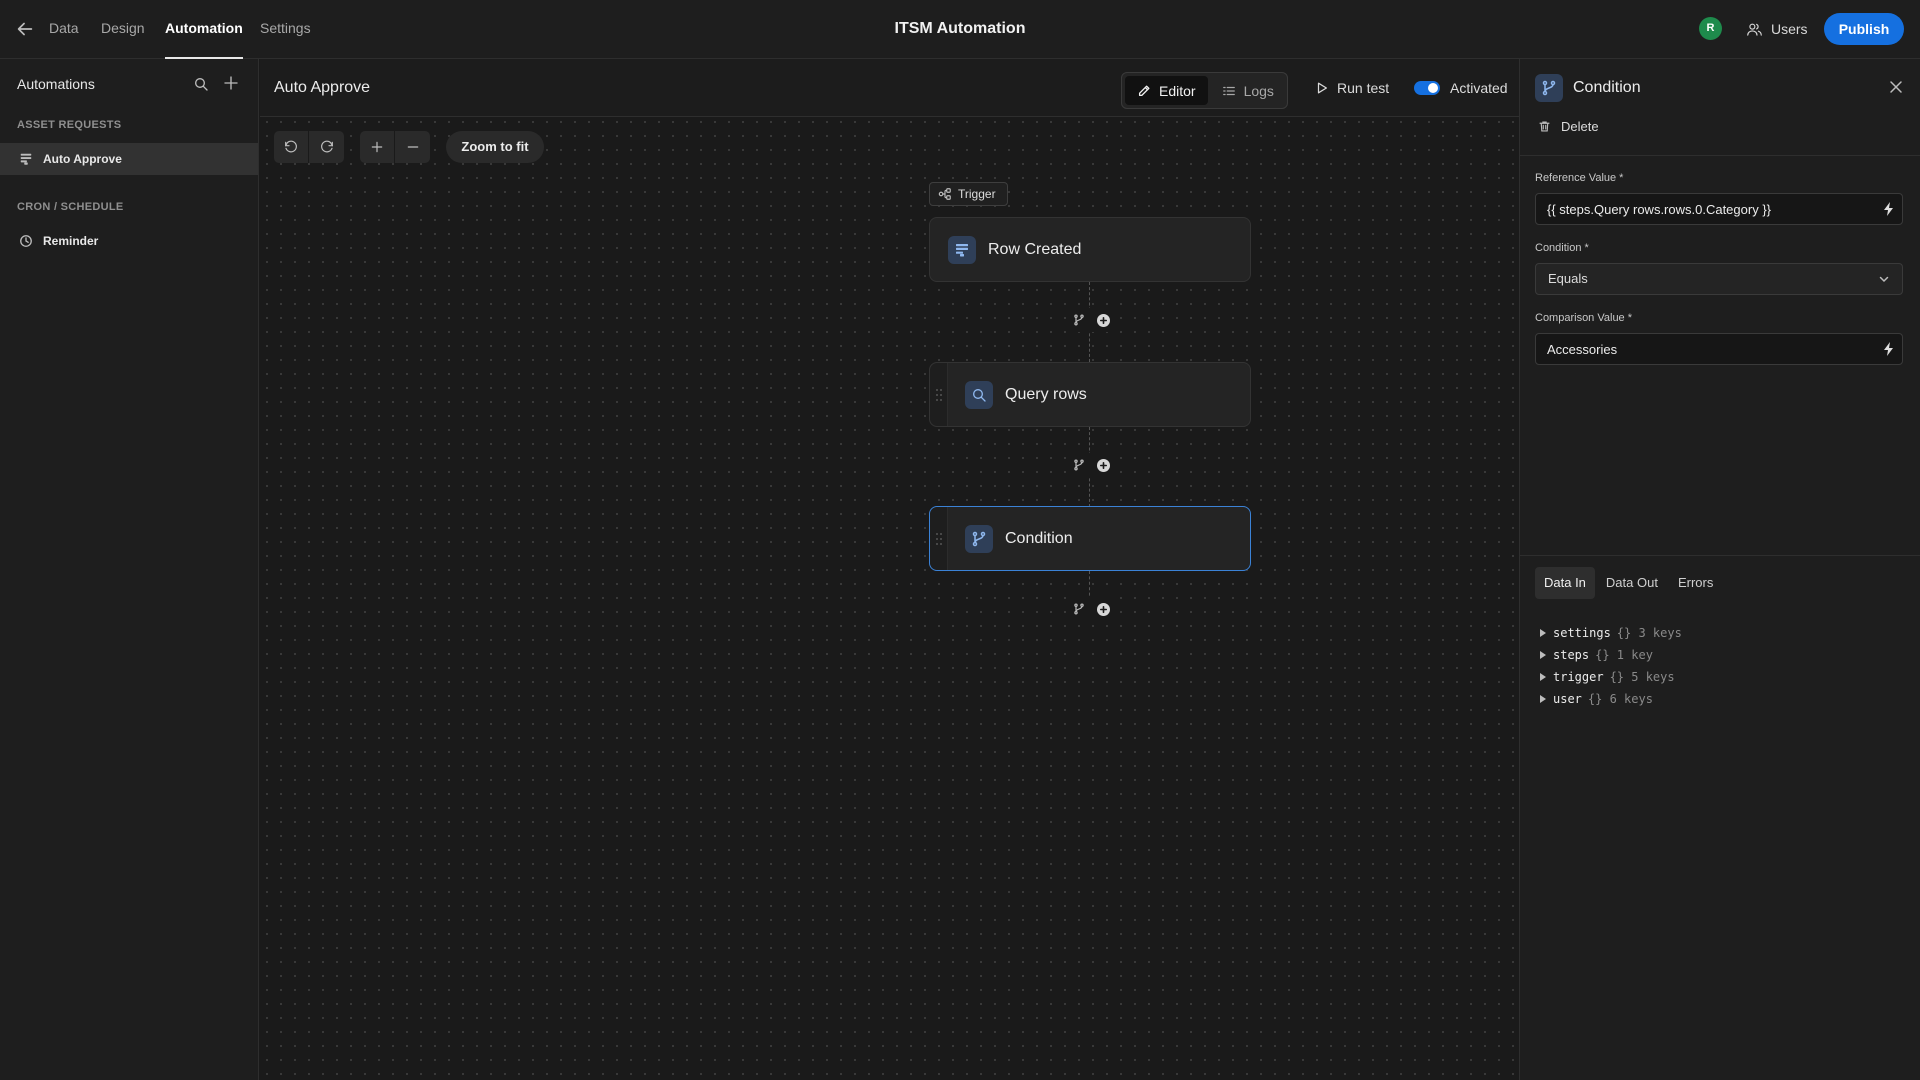 This screenshot has width=1920, height=1080. I want to click on tree-key: settings, so click(1582, 633).